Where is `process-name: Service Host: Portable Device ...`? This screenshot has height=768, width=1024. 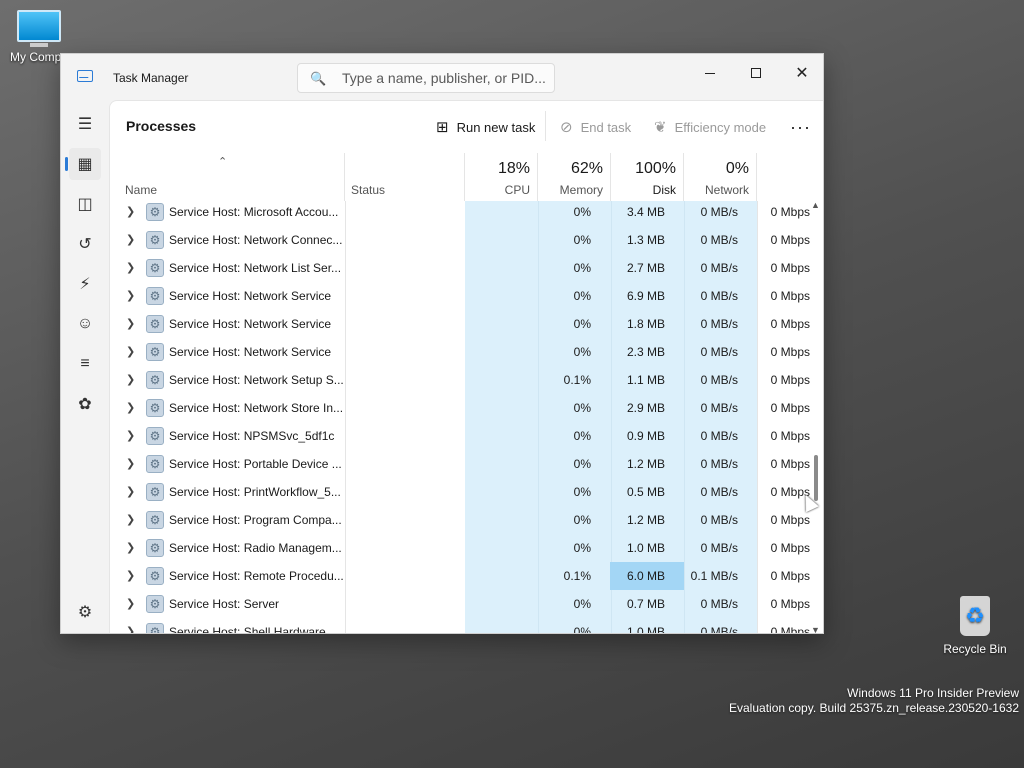
process-name: Service Host: Portable Device ... is located at coordinates (255, 464).